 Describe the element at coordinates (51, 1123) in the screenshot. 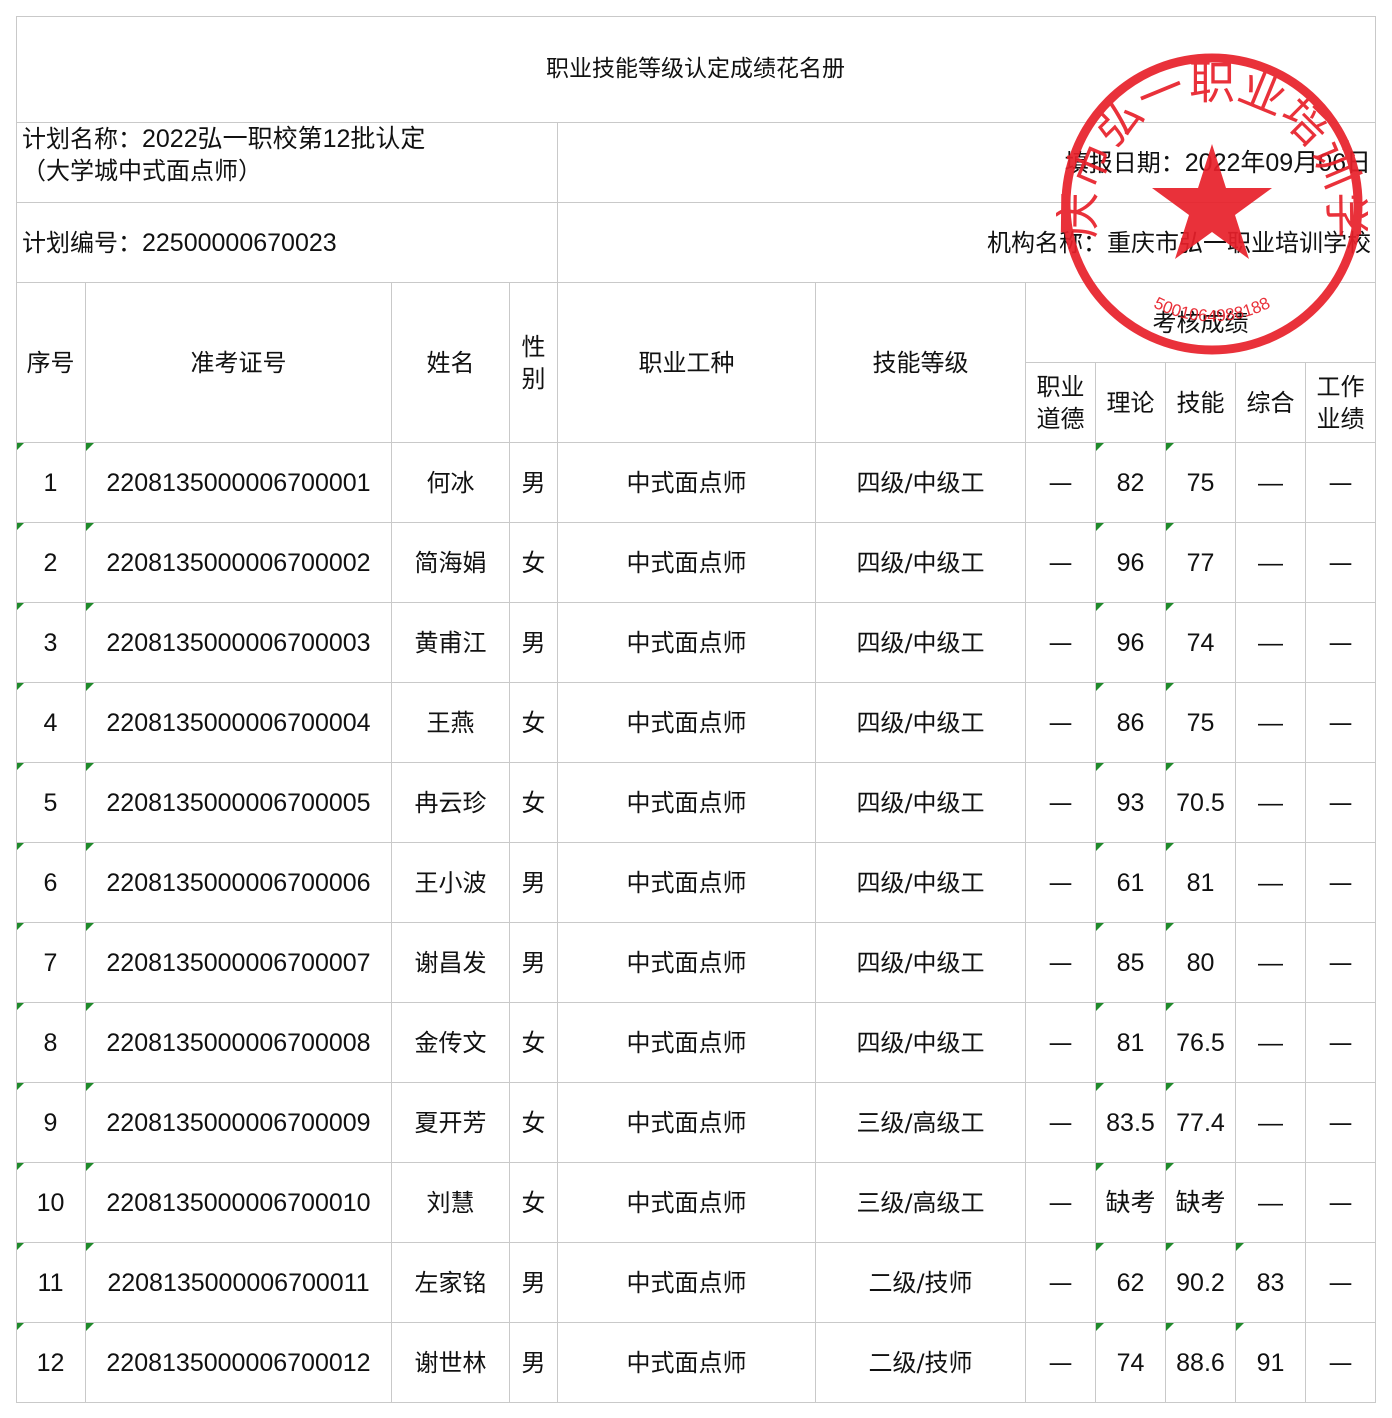

I see `cell-seq: 9` at that location.